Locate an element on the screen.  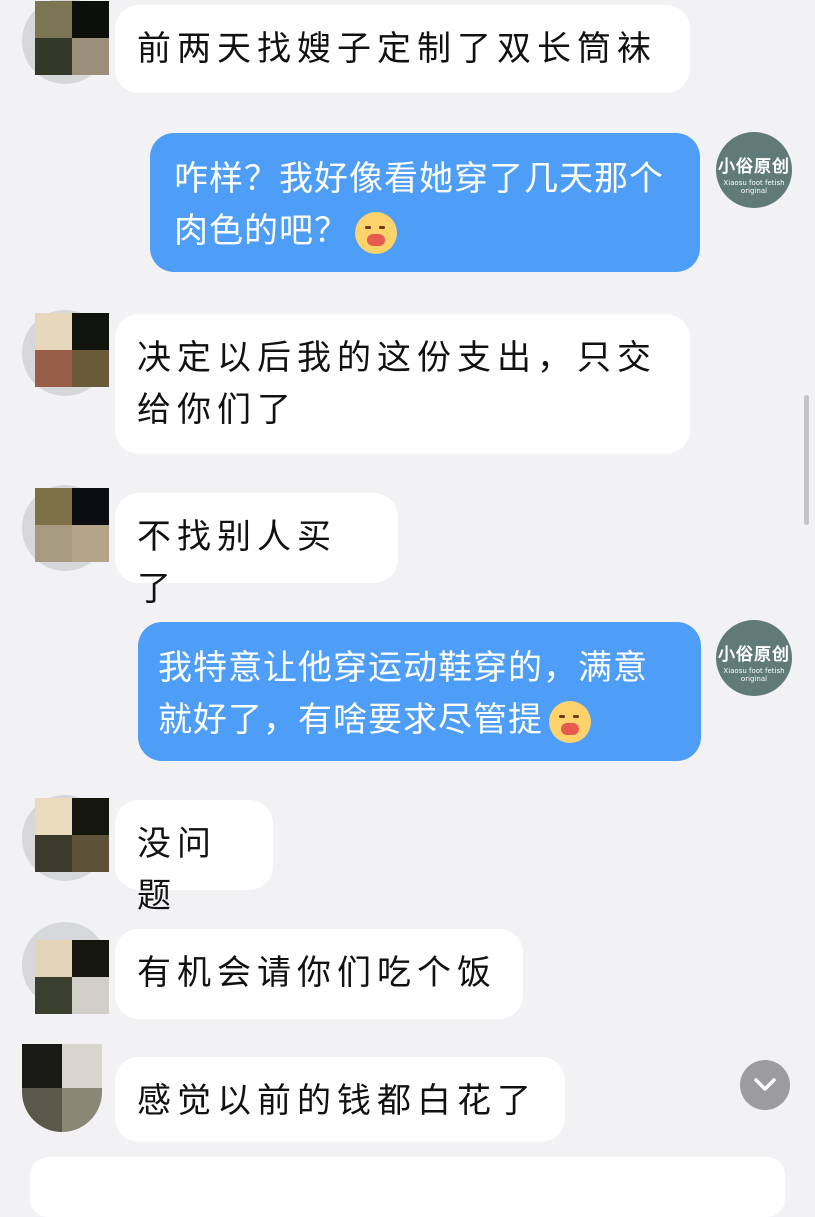
scroll-to-bottom-button is located at coordinates (765, 1085).